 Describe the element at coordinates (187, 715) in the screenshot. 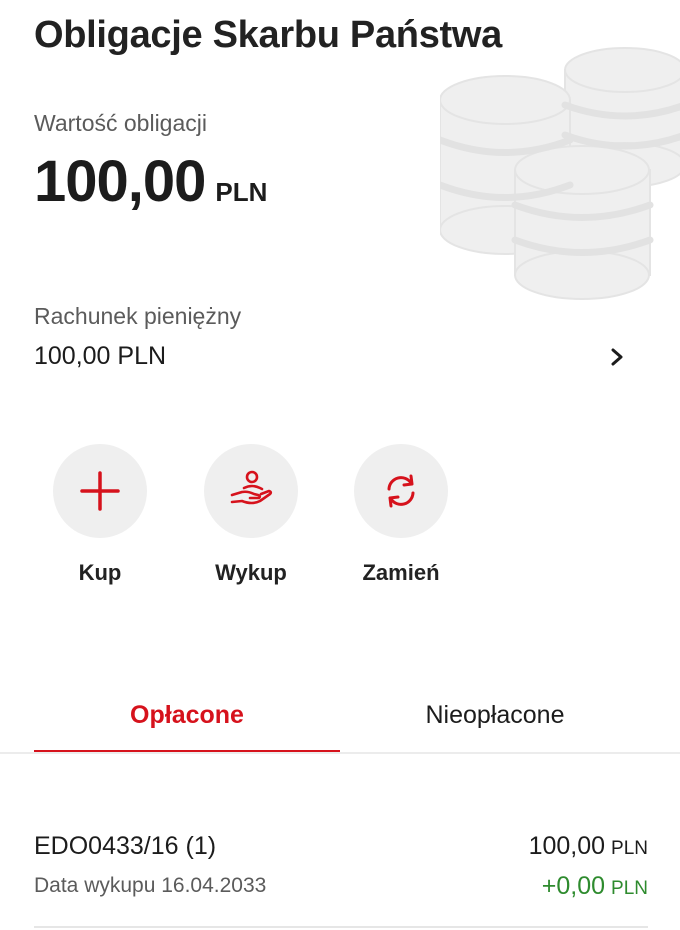

I see `tab-paid: Opłacone` at that location.